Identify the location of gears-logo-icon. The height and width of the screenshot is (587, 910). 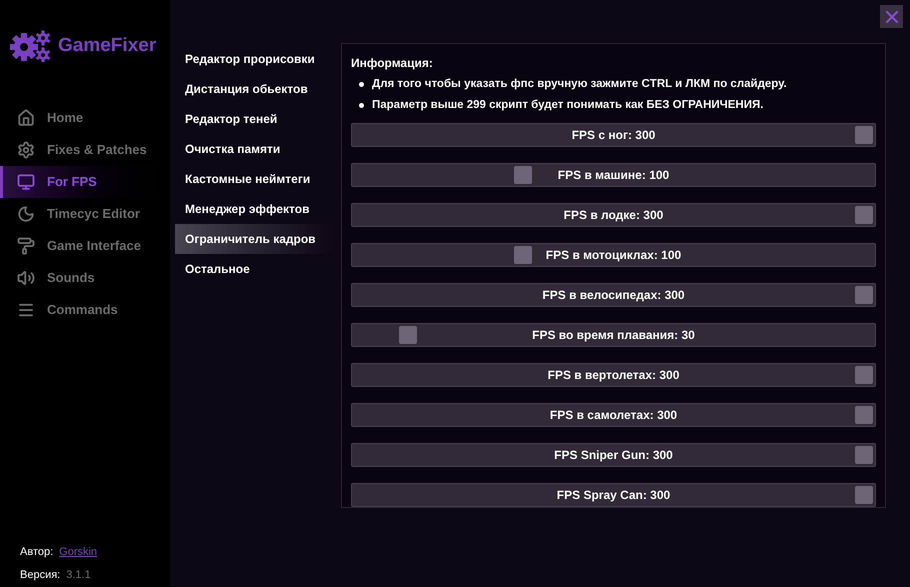
(31, 46).